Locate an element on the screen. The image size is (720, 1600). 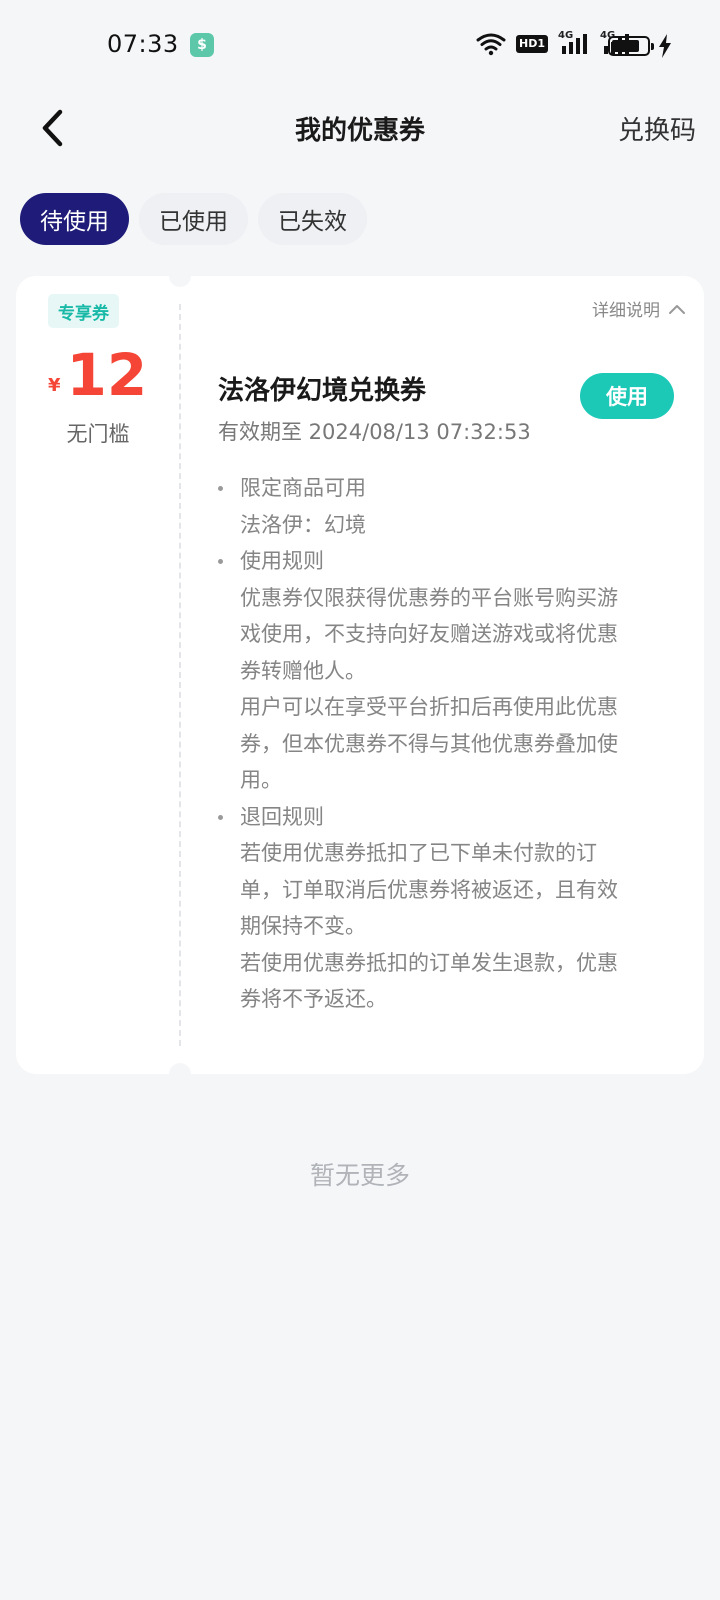
coupon-title: 法洛伊幻境兑换券 is located at coordinates (322, 391).